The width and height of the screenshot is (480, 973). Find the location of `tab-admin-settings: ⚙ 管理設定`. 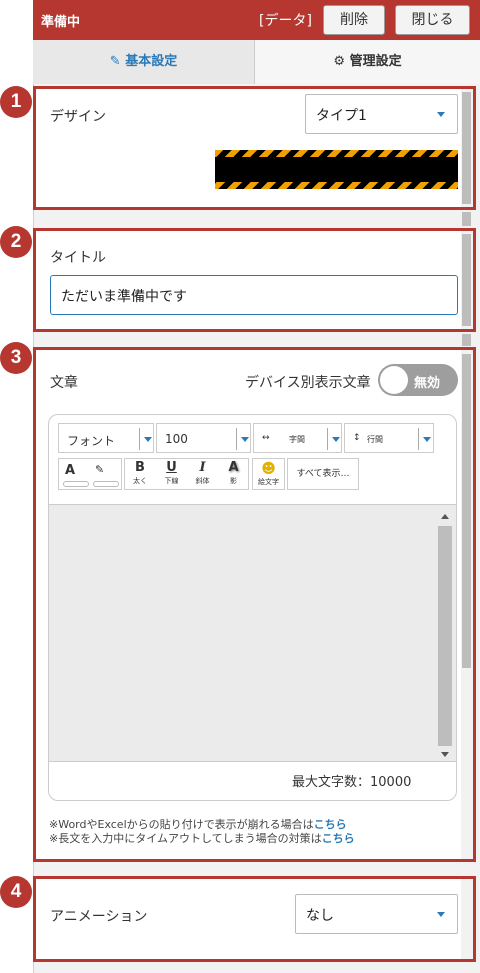

tab-admin-settings: ⚙ 管理設定 is located at coordinates (367, 62).